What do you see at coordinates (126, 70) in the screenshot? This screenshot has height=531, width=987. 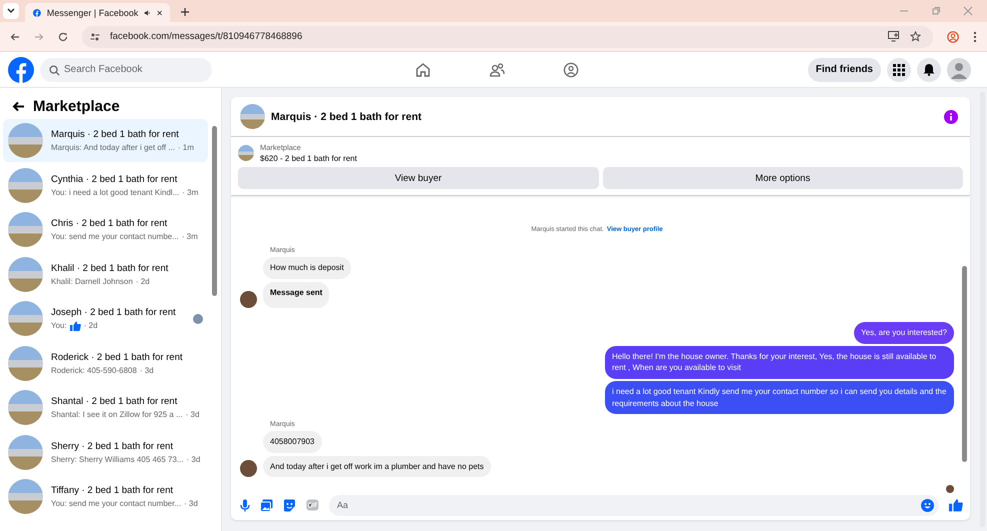 I see `search-field: Search Facebook` at bounding box center [126, 70].